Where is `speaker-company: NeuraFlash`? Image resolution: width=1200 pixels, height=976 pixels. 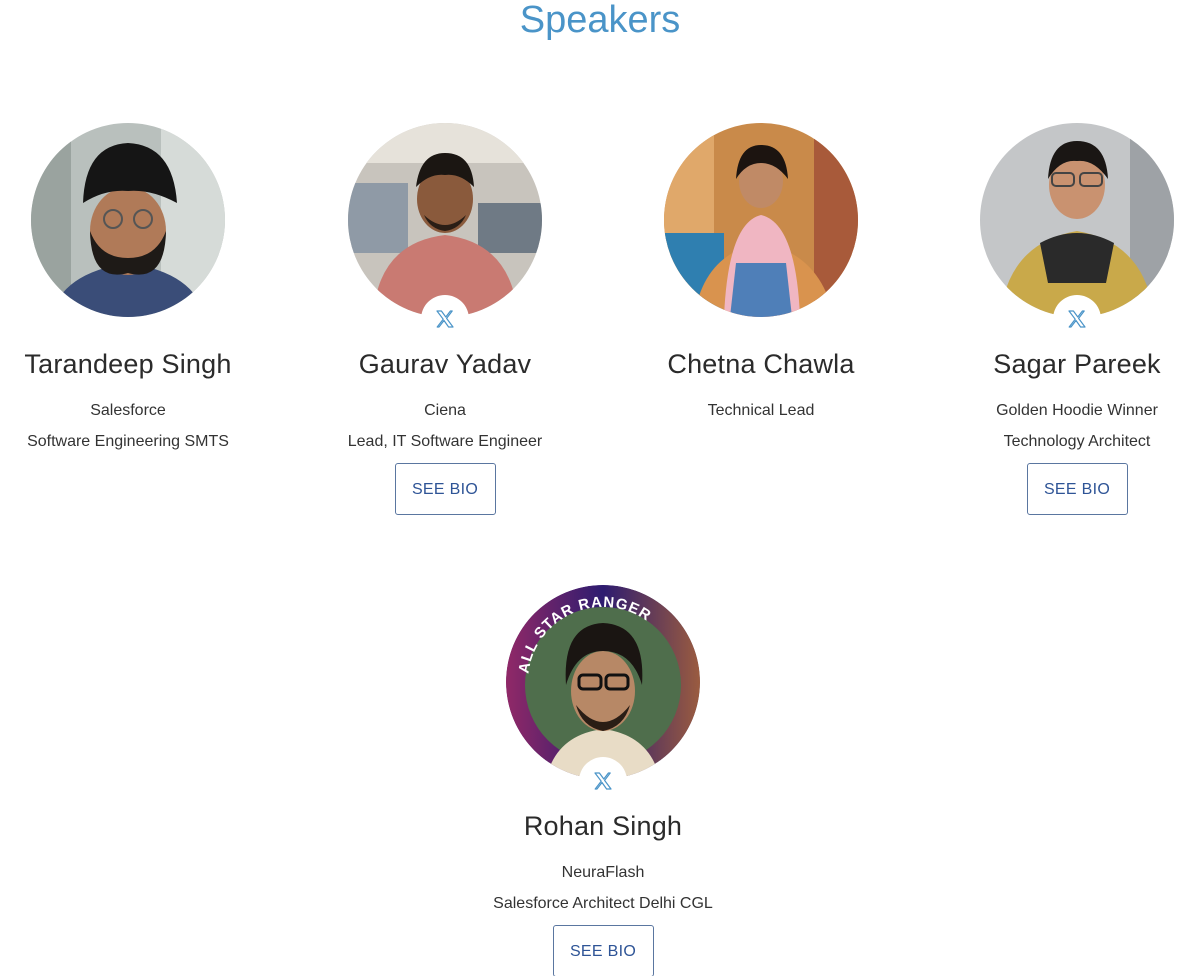 speaker-company: NeuraFlash is located at coordinates (603, 872).